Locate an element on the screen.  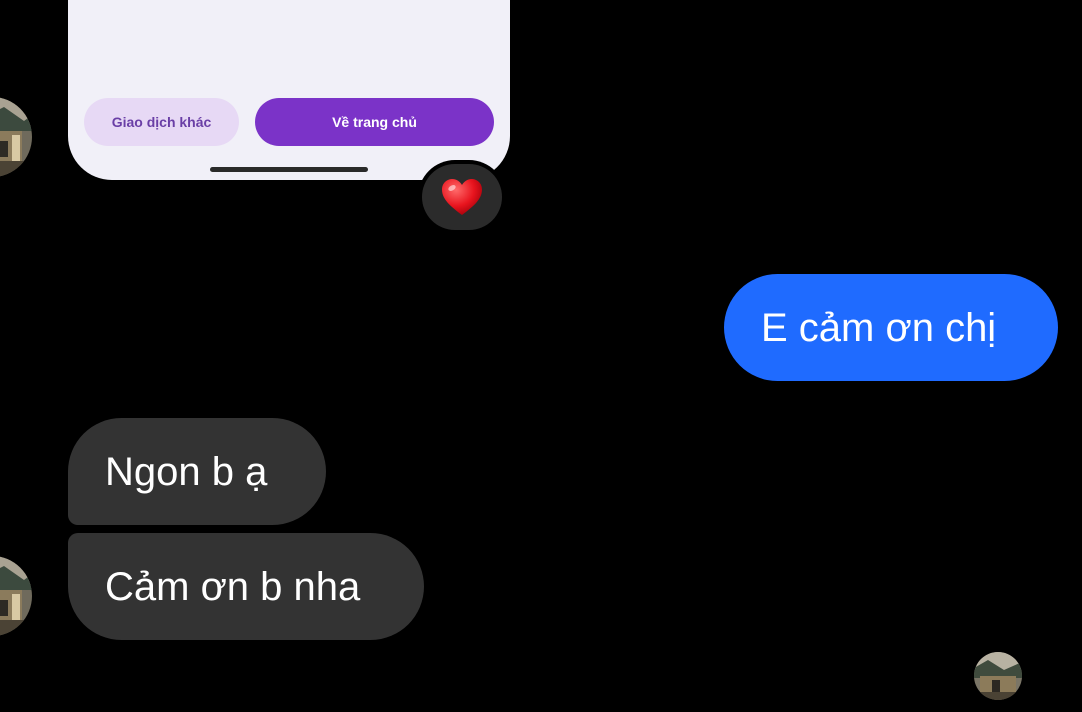
reaction-badge is located at coordinates (462, 197).